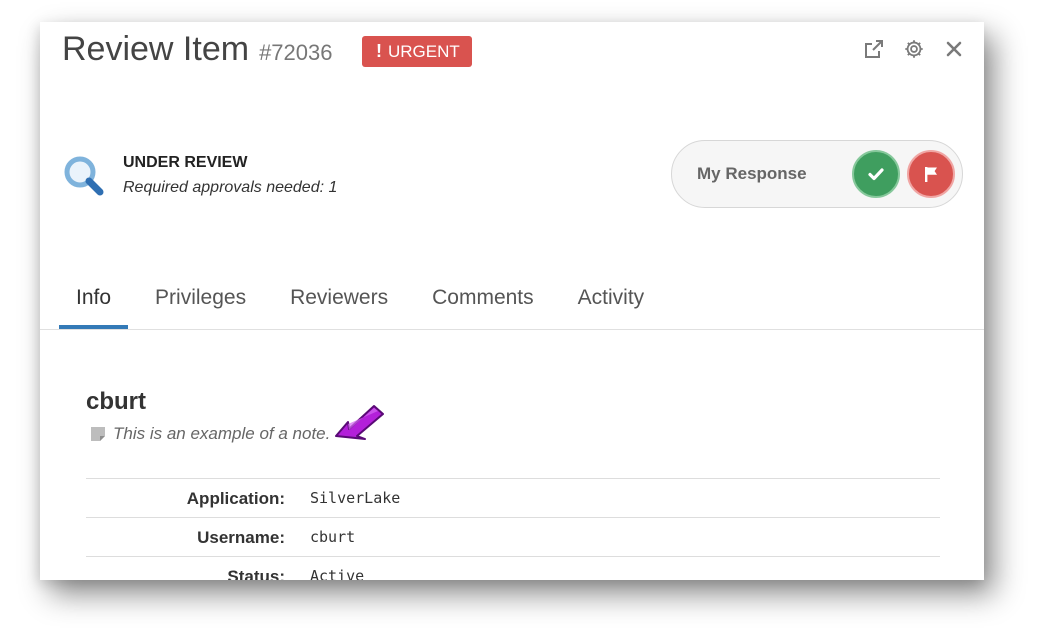 This screenshot has width=1051, height=639. I want to click on detail-value: SilverLake, so click(355, 498).